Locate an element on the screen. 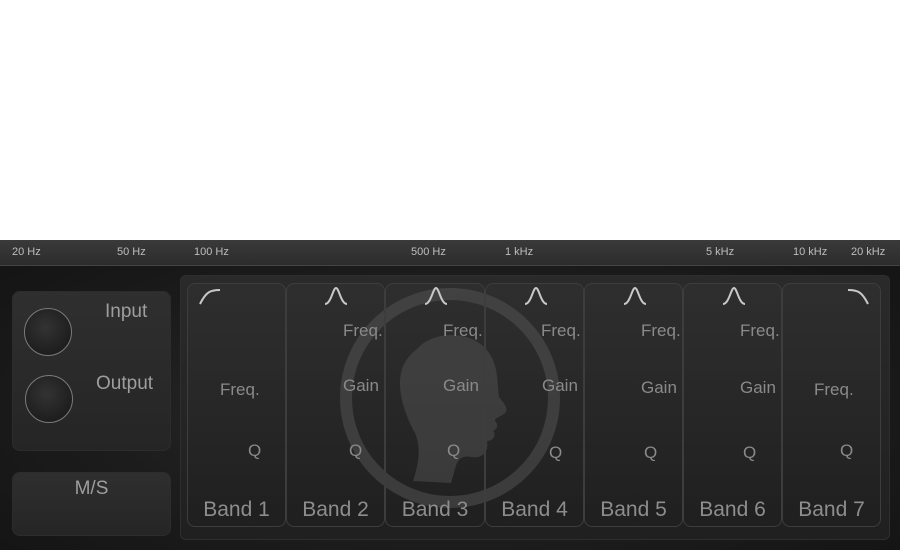 The height and width of the screenshot is (550, 900). freq-label: 1 kHz is located at coordinates (519, 252).